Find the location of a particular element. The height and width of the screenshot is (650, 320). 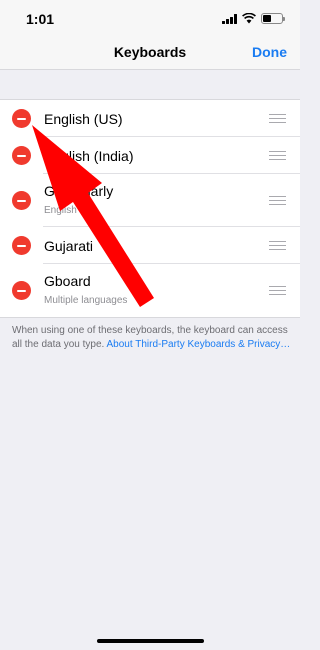

keyboard-name: Grammarly is located at coordinates (79, 191).